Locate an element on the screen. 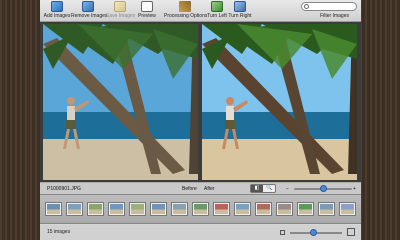 The height and width of the screenshot is (240, 400). image-info-bar: P1000901.JPG Before After ◧ 🔍 − + is located at coordinates (200, 188).